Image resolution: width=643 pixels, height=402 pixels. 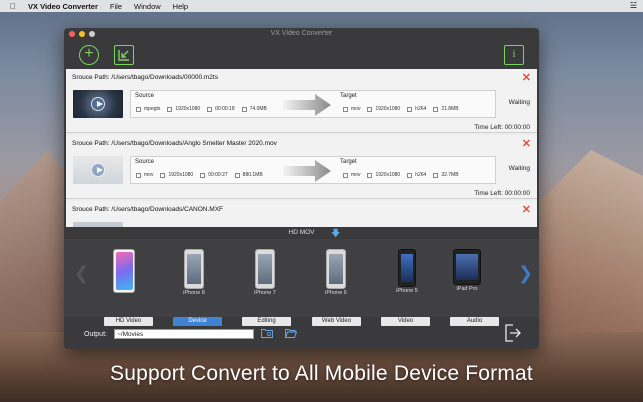 I want to click on iphone-x-icon, so click(x=124, y=271).